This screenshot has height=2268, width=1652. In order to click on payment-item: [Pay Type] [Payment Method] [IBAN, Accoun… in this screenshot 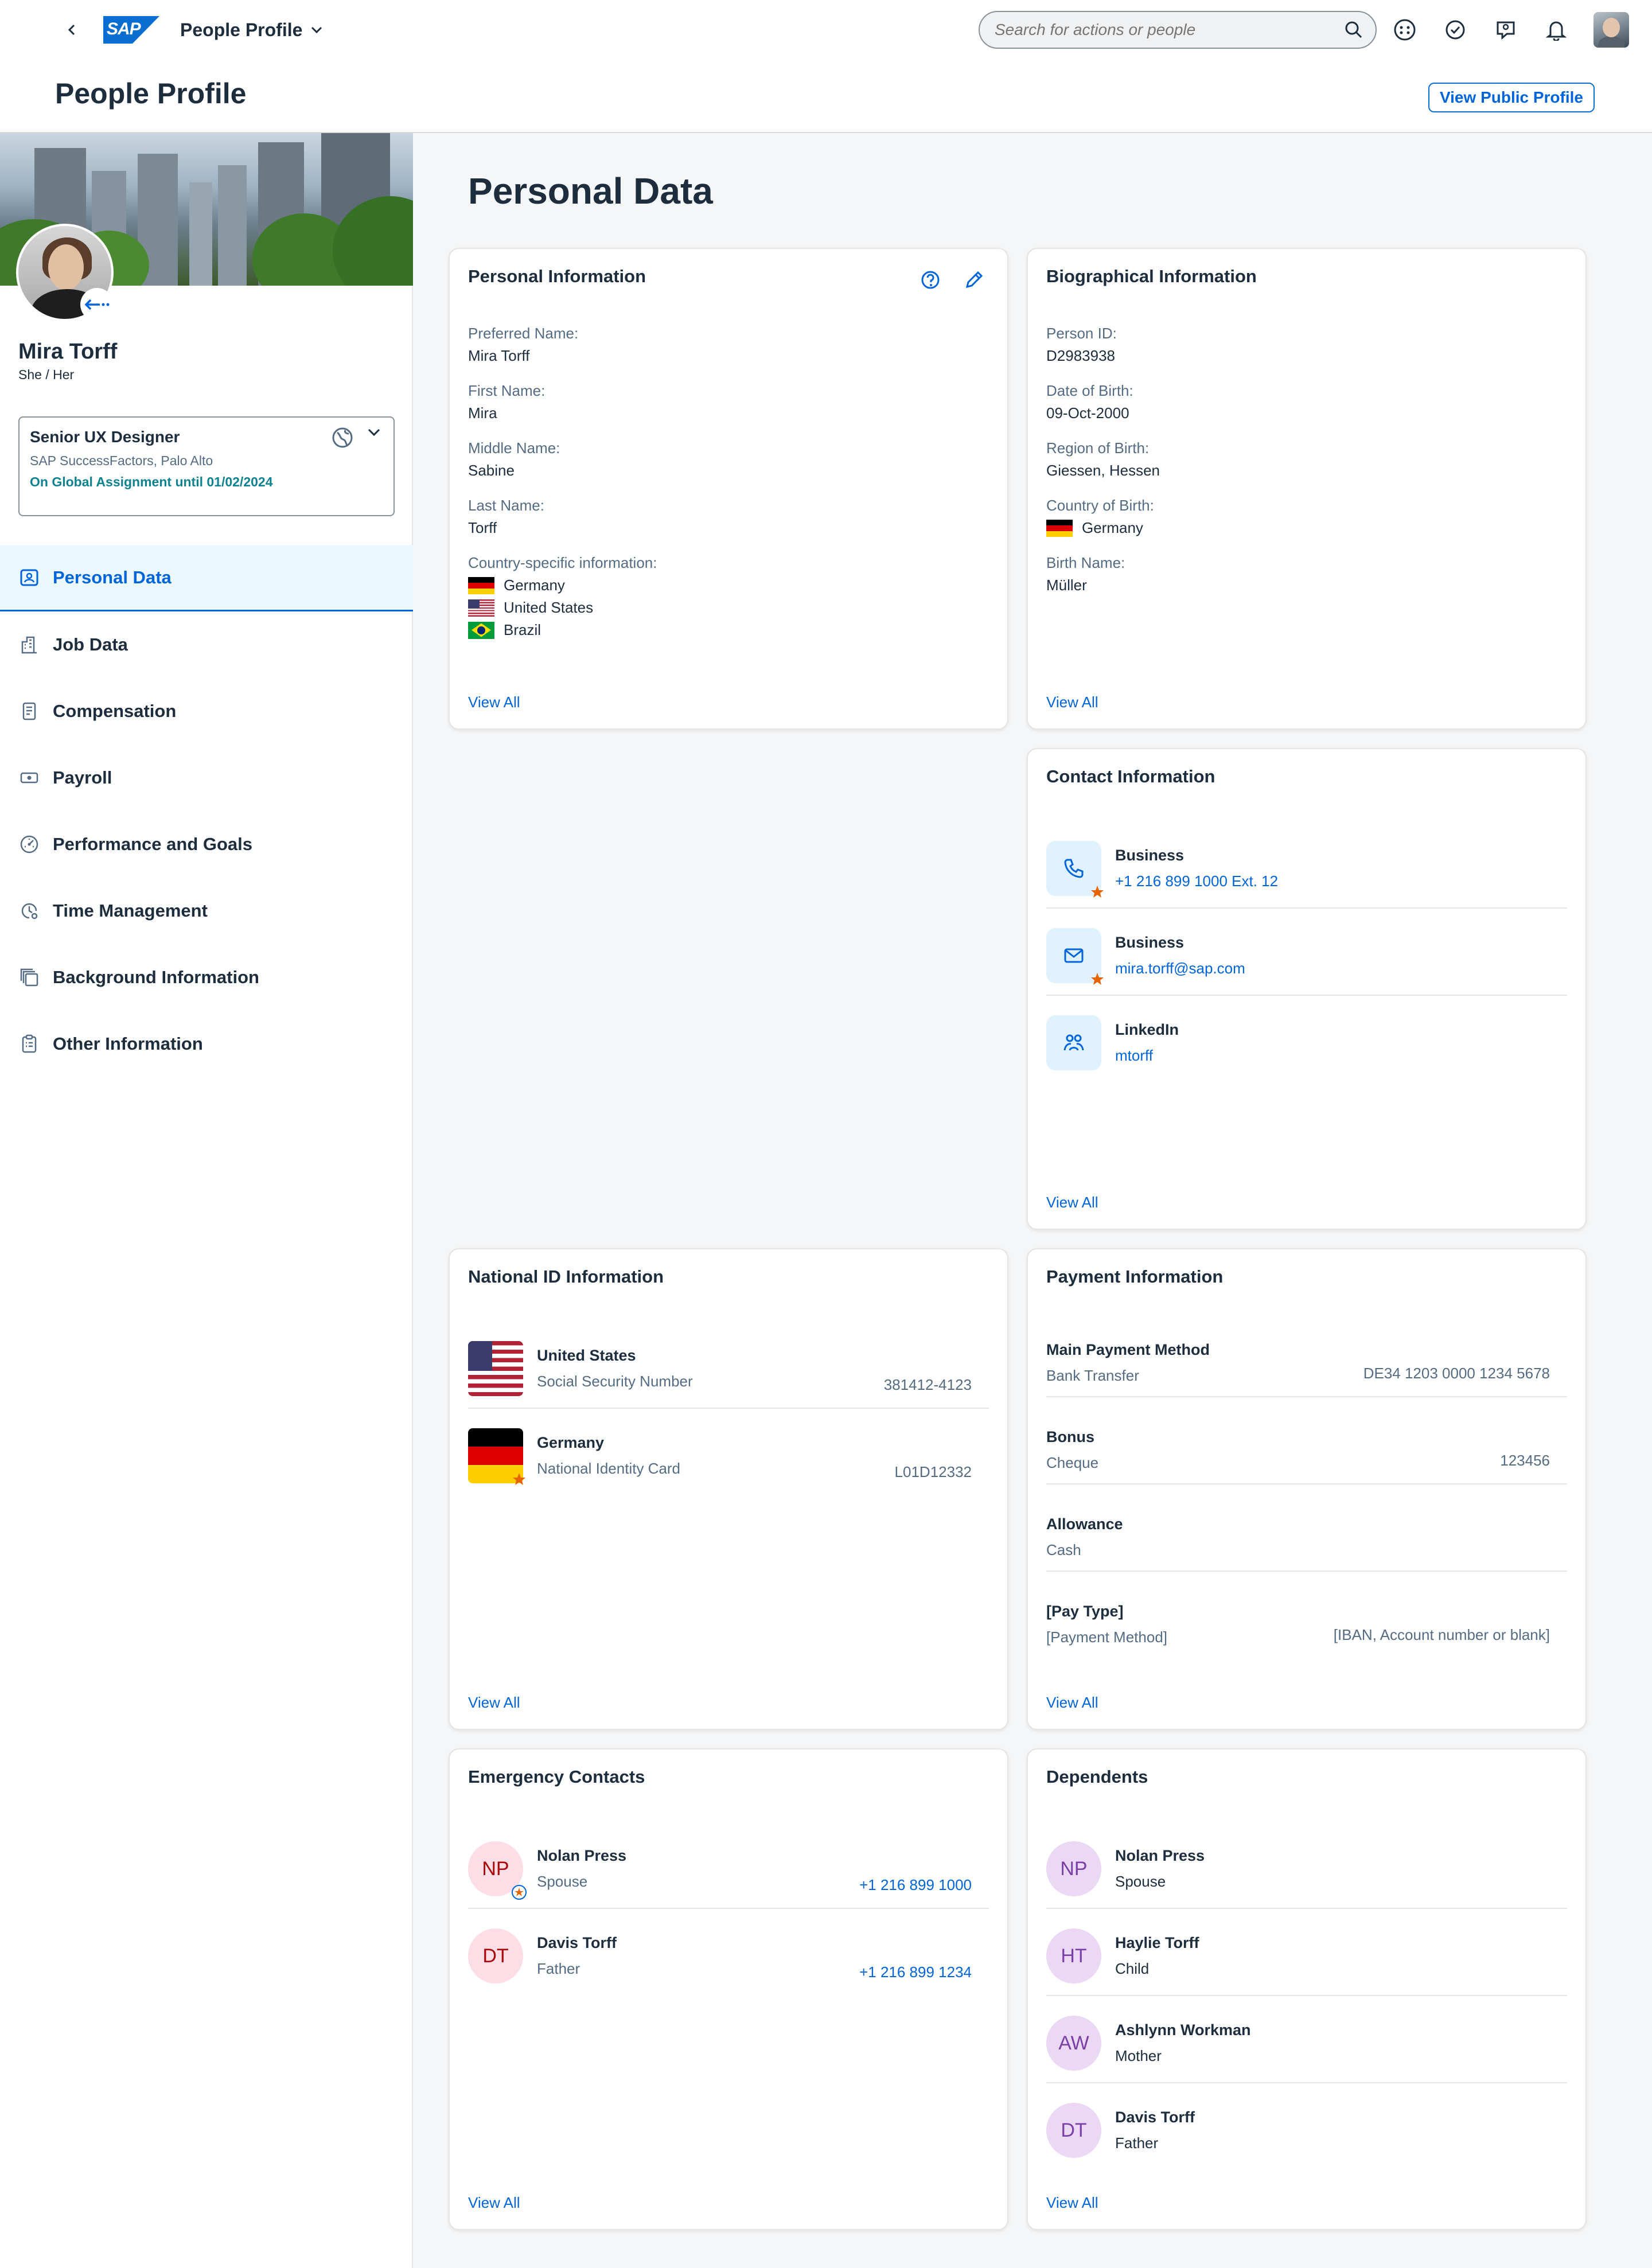, I will do `click(1306, 1625)`.